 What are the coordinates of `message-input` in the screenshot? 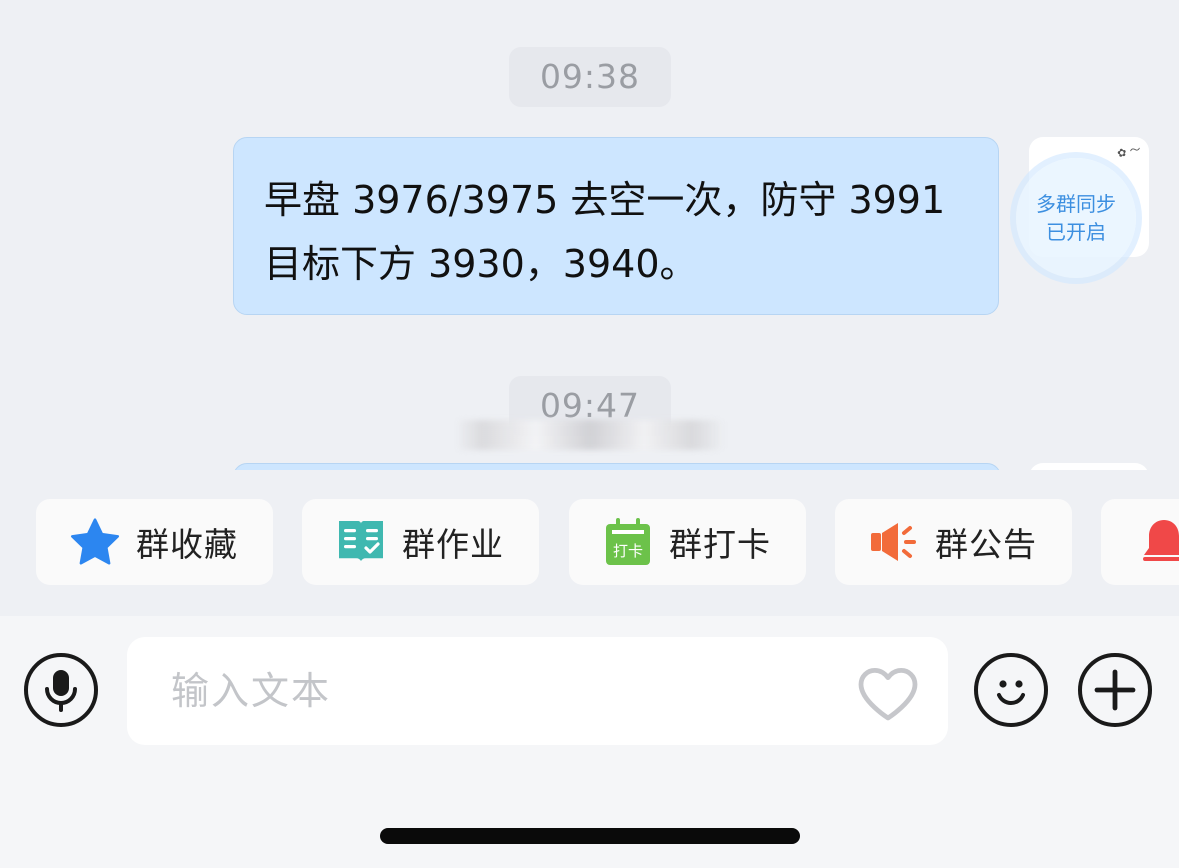 It's located at (537, 691).